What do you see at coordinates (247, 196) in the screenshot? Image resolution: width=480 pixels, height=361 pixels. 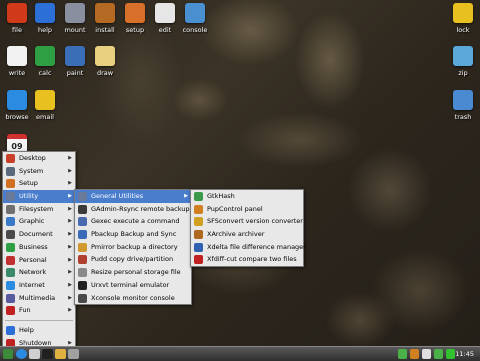 I see `menu-item-gtkhash: GtkHash` at bounding box center [247, 196].